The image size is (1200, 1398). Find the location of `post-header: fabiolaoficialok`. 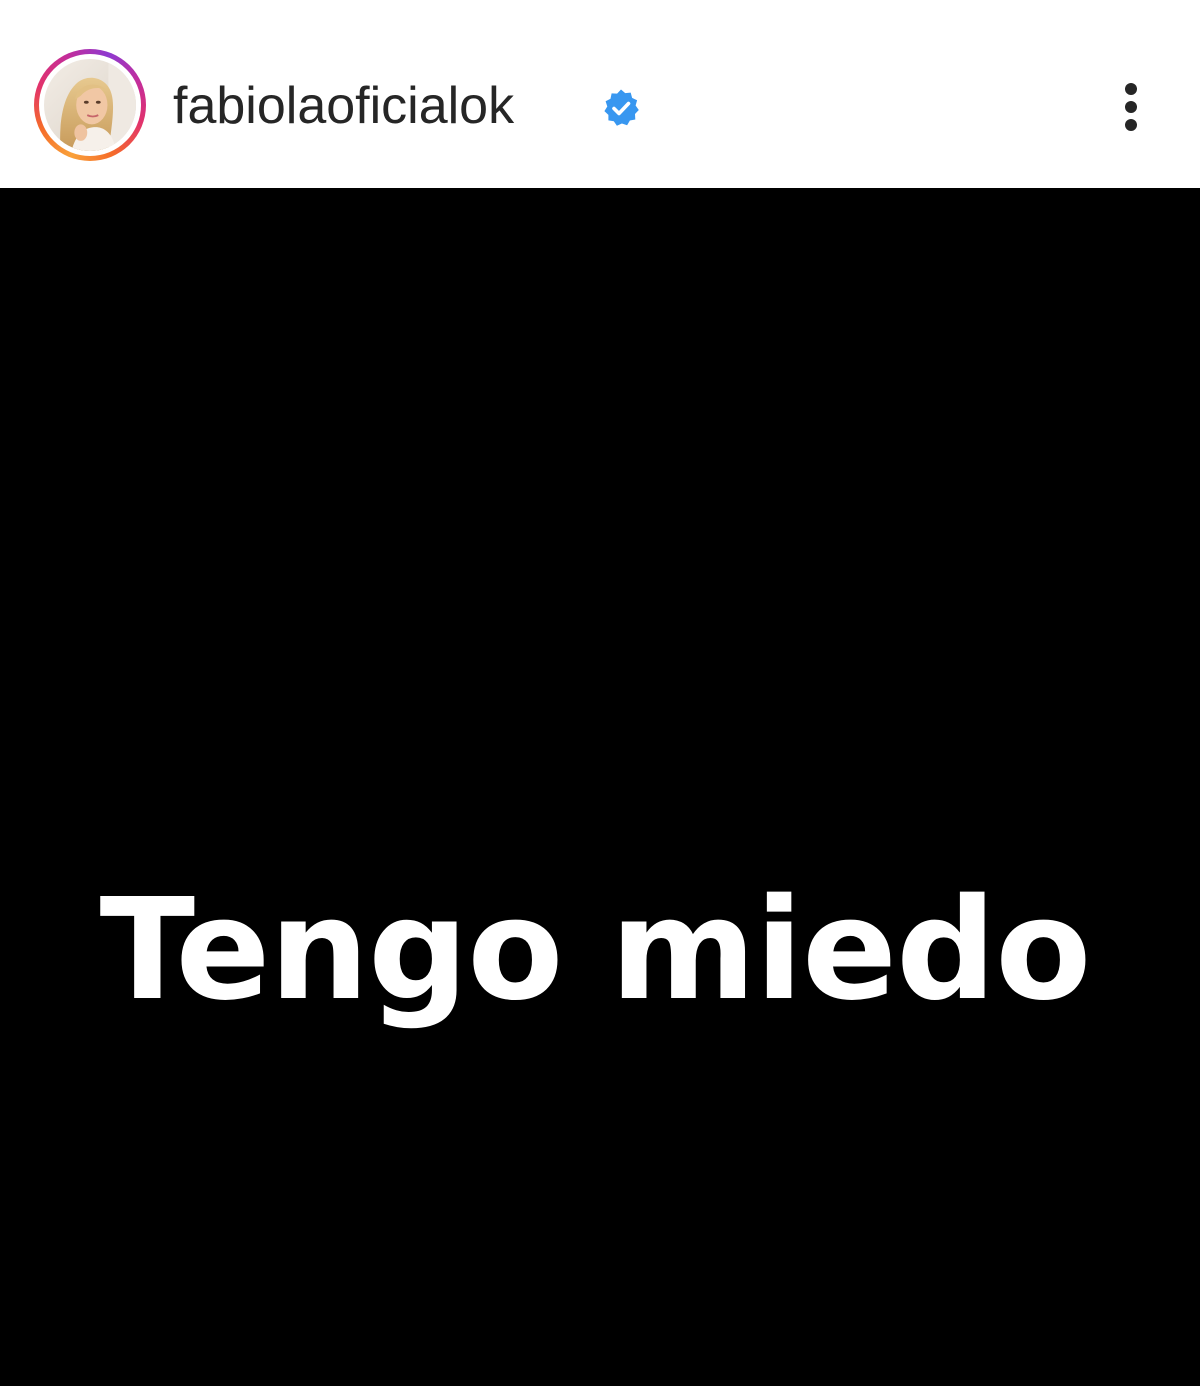

post-header: fabiolaoficialok is located at coordinates (600, 94).